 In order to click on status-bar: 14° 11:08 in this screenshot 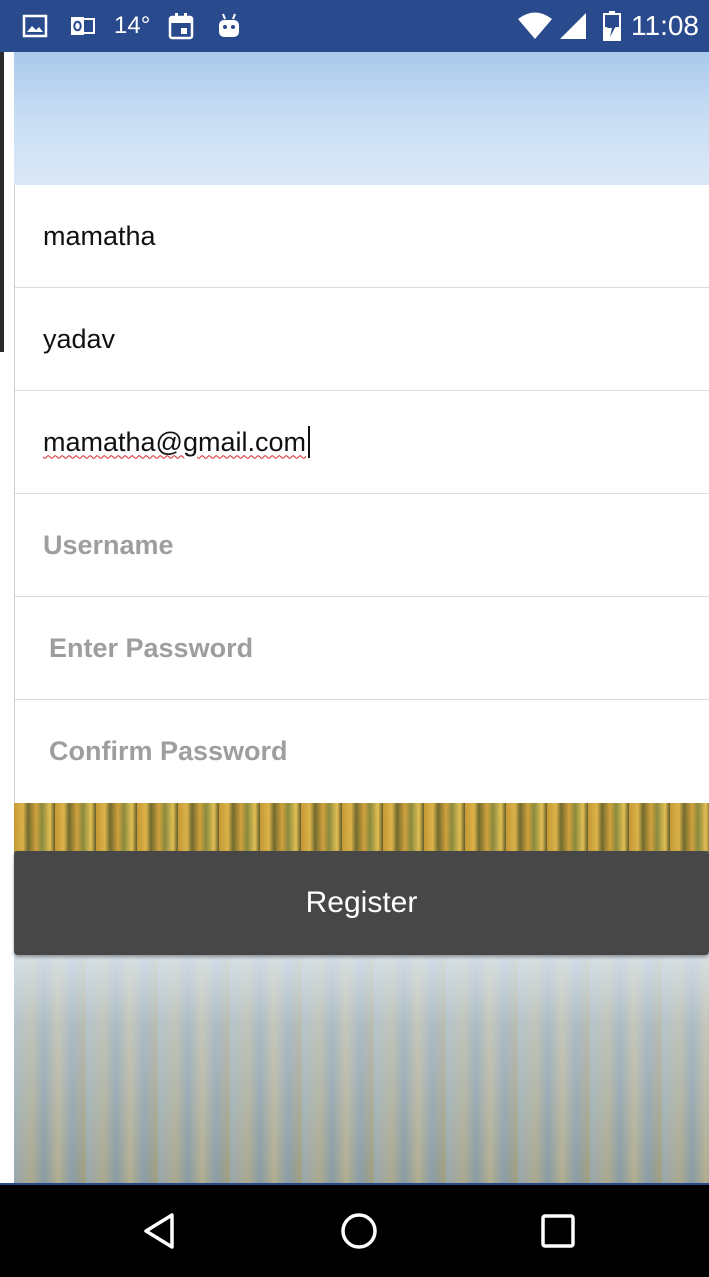, I will do `click(354, 26)`.